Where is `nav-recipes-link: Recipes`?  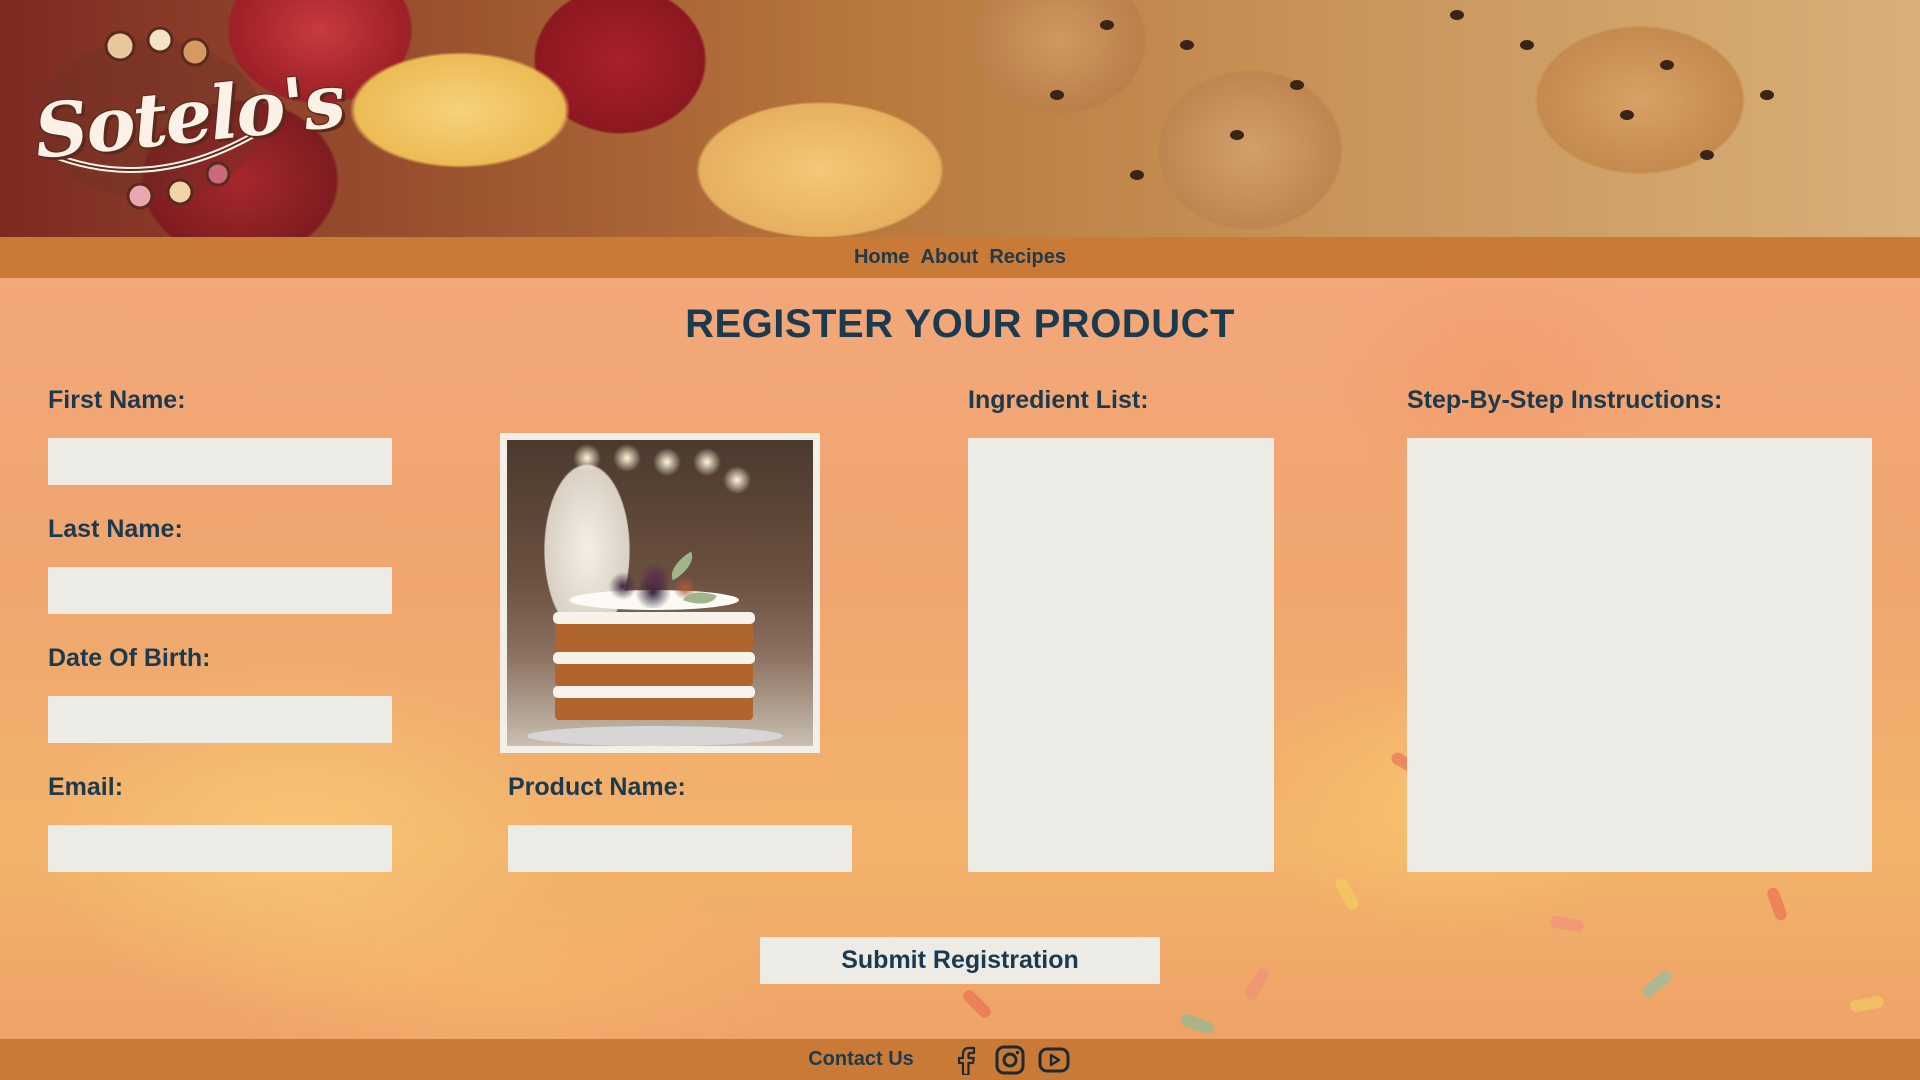
nav-recipes-link: Recipes is located at coordinates (1027, 257).